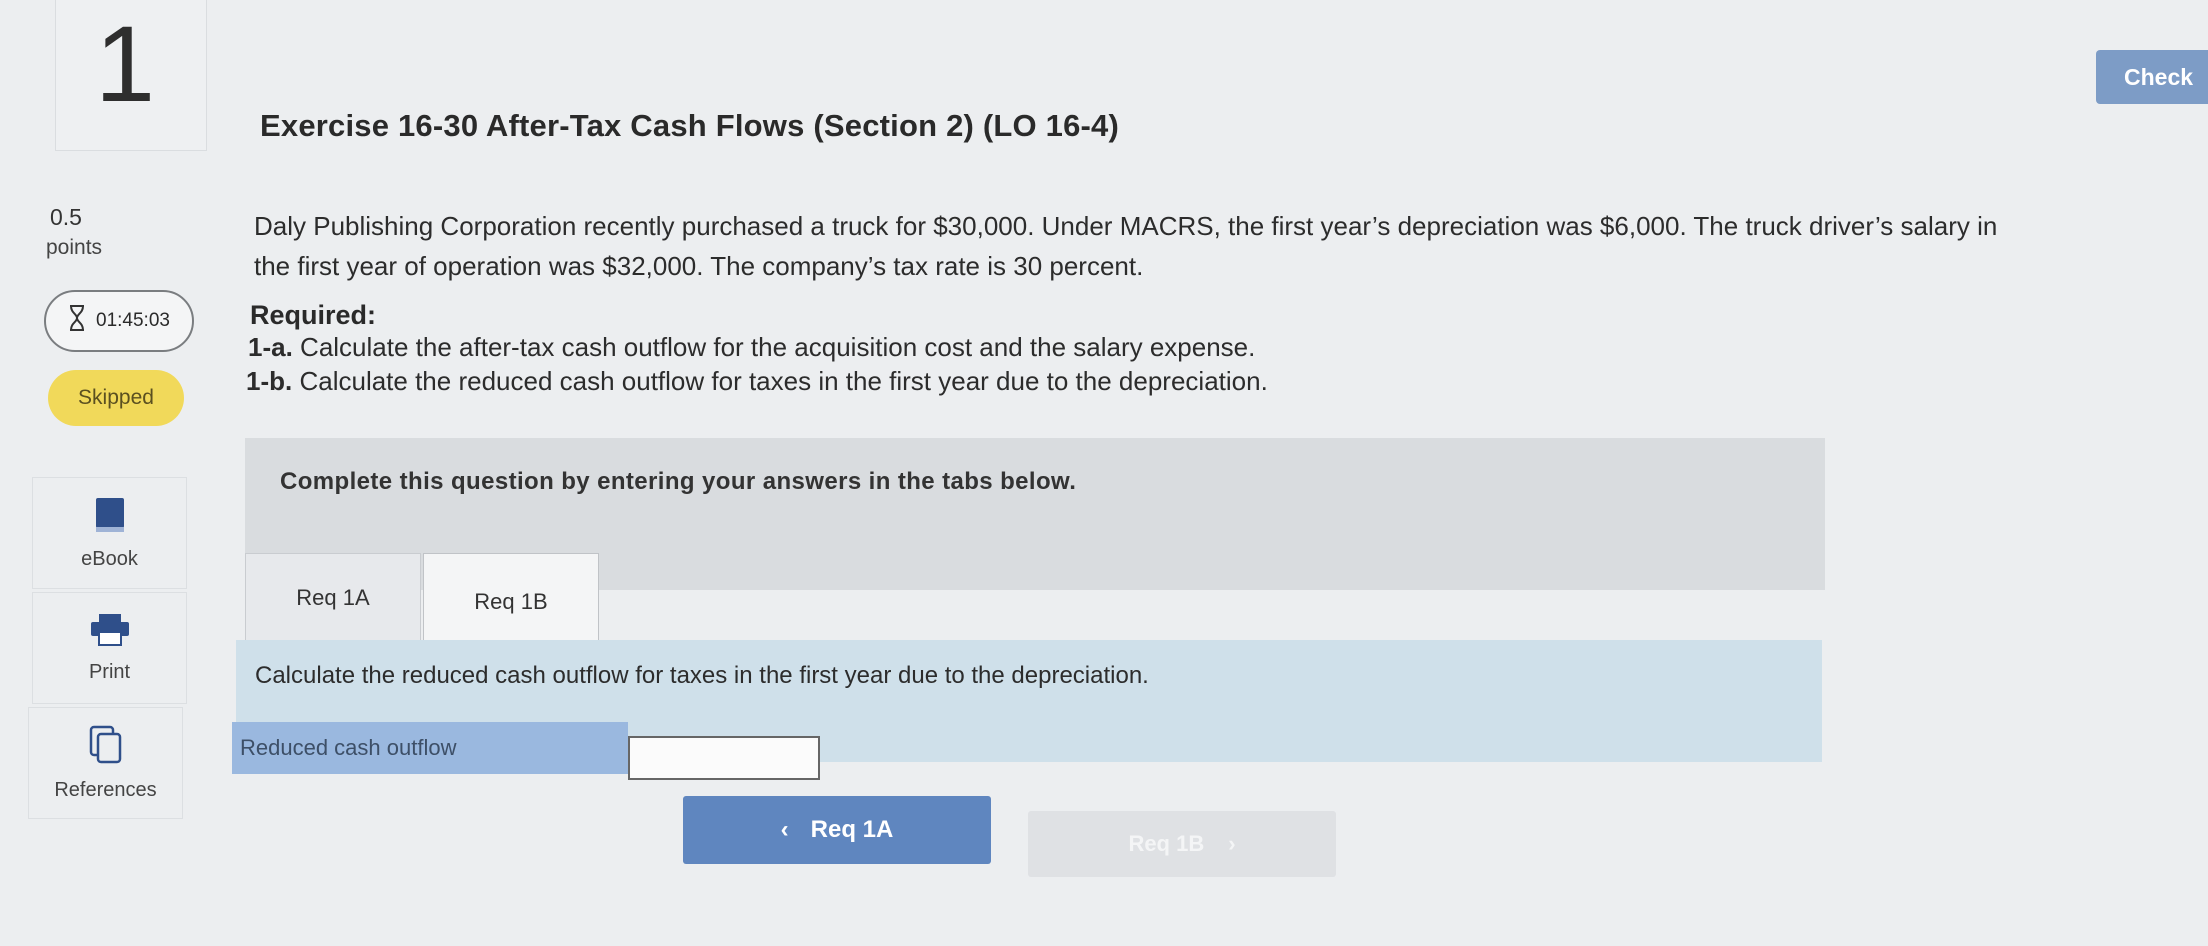 The width and height of the screenshot is (2208, 946). What do you see at coordinates (133, 320) in the screenshot?
I see `timer-value: 01:45:03` at bounding box center [133, 320].